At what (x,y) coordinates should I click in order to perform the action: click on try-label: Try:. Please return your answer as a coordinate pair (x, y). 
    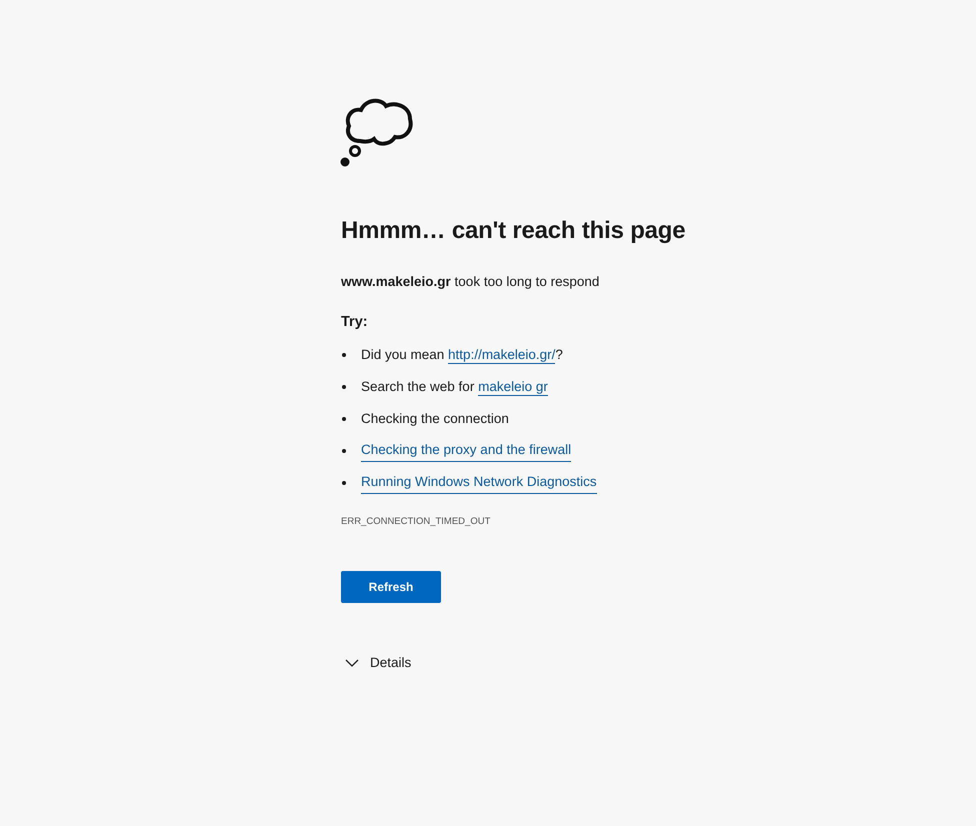
    Looking at the image, I should click on (354, 322).